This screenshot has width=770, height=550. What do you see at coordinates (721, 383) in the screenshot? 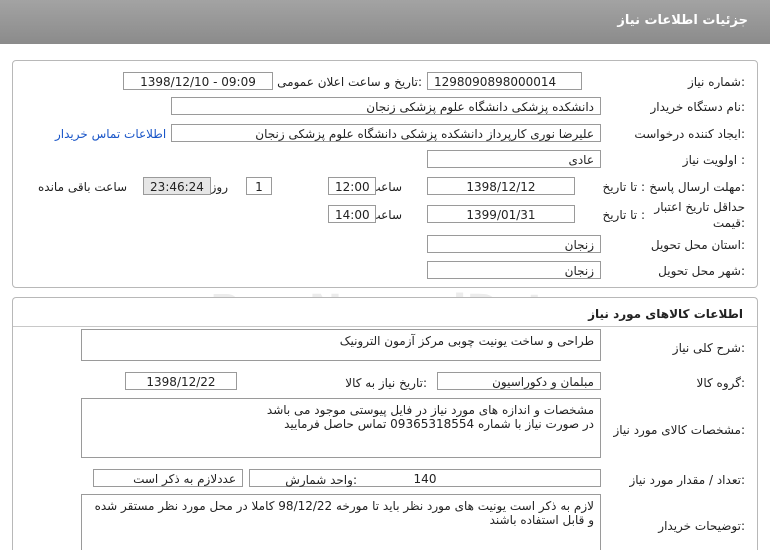
I see `group-label: گروه کالا:` at bounding box center [721, 383].